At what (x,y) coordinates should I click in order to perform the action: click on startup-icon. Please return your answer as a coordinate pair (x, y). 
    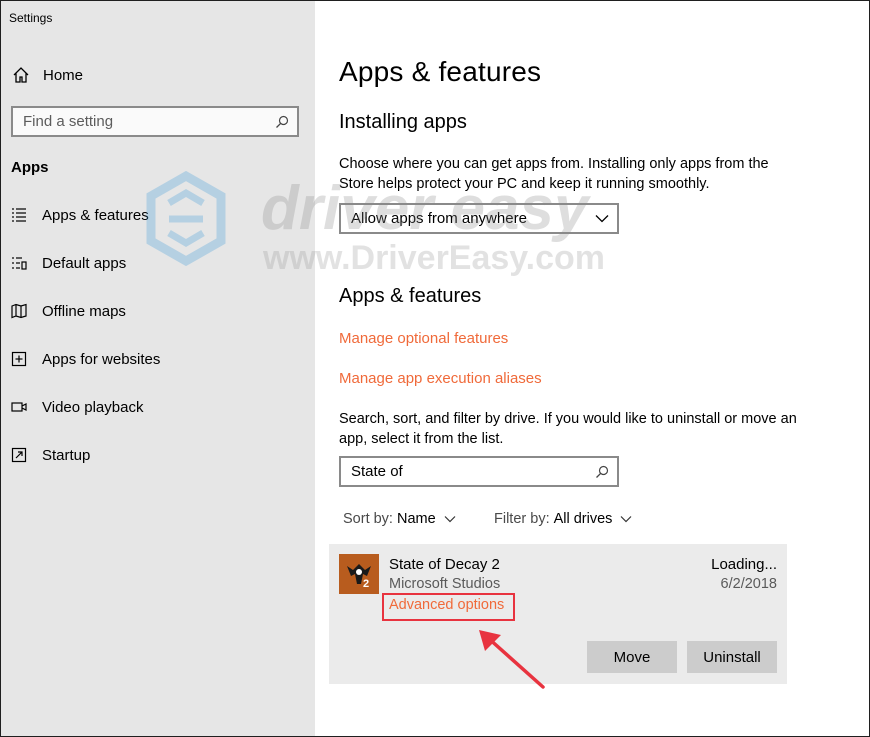
    Looking at the image, I should click on (19, 455).